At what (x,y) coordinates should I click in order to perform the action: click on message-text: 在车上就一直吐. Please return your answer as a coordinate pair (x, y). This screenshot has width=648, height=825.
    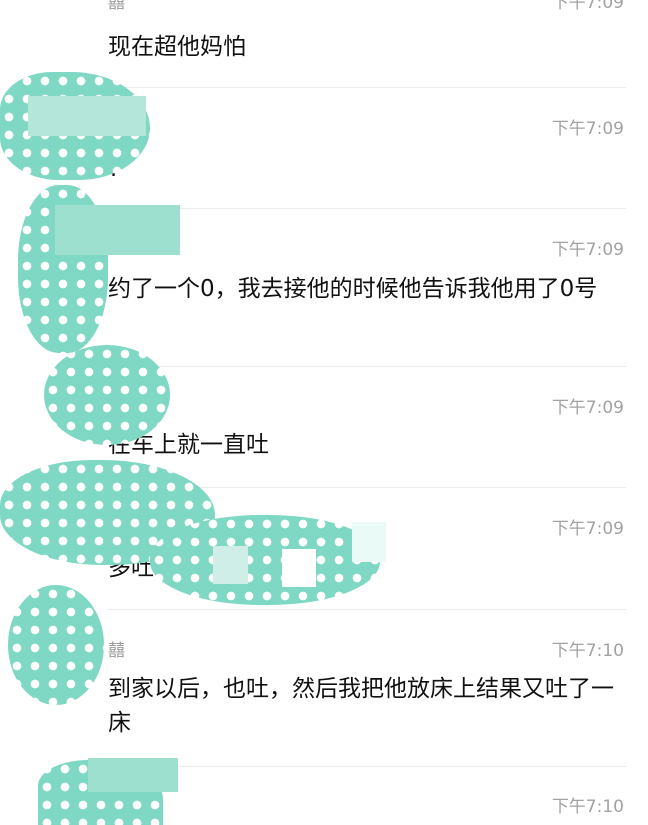
    Looking at the image, I should click on (188, 445).